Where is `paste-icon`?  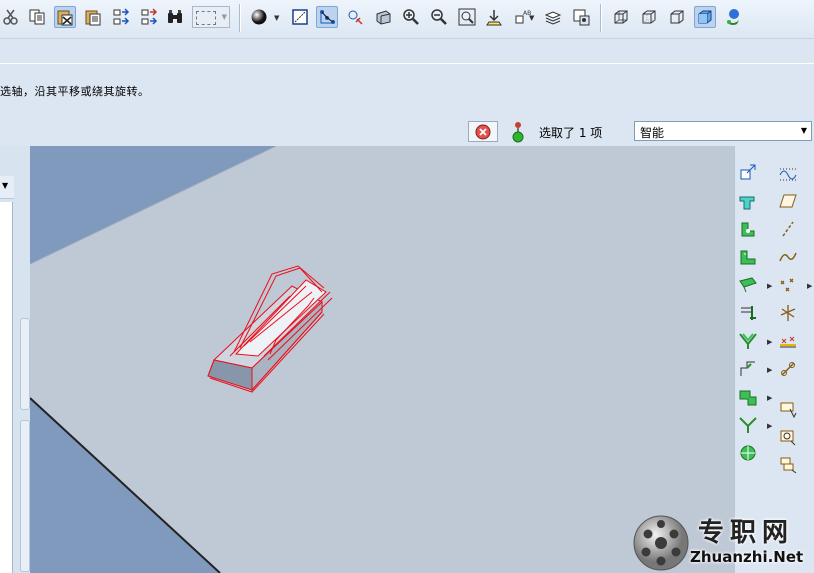 paste-icon is located at coordinates (65, 17).